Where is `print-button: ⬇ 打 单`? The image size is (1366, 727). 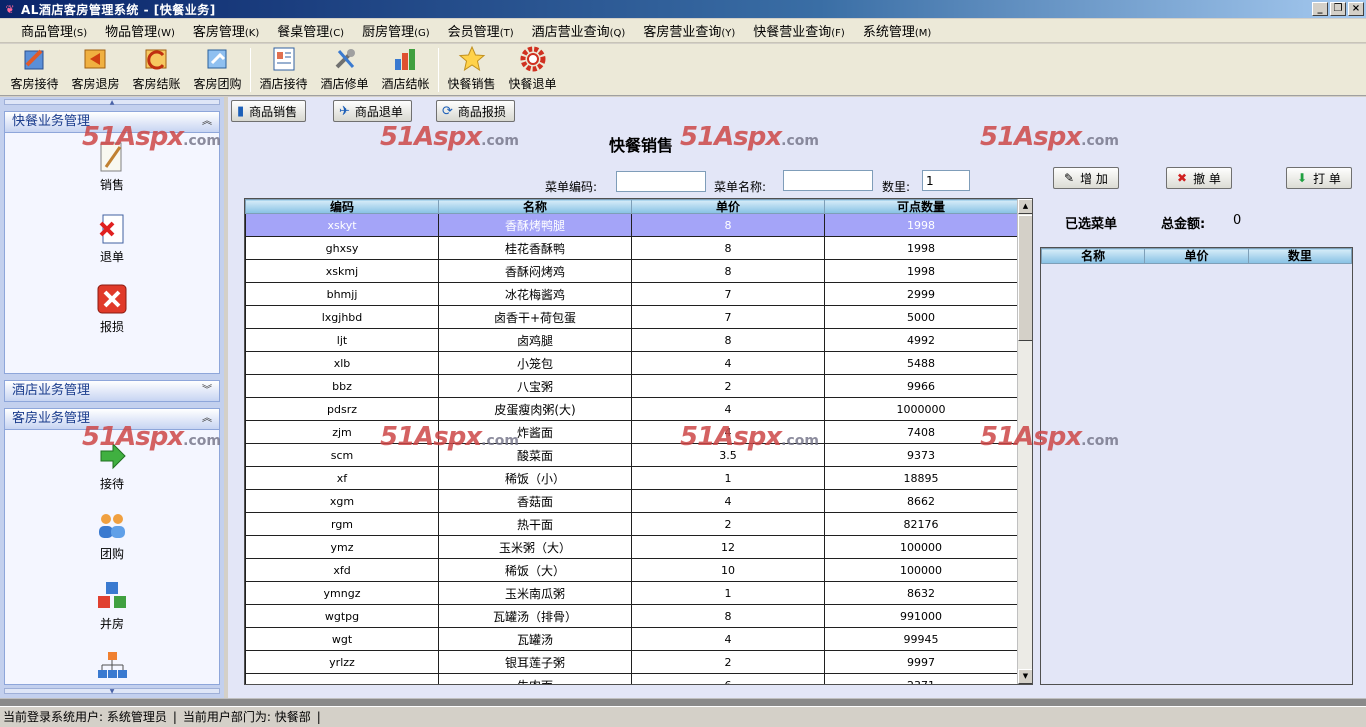 print-button: ⬇ 打 单 is located at coordinates (1319, 178).